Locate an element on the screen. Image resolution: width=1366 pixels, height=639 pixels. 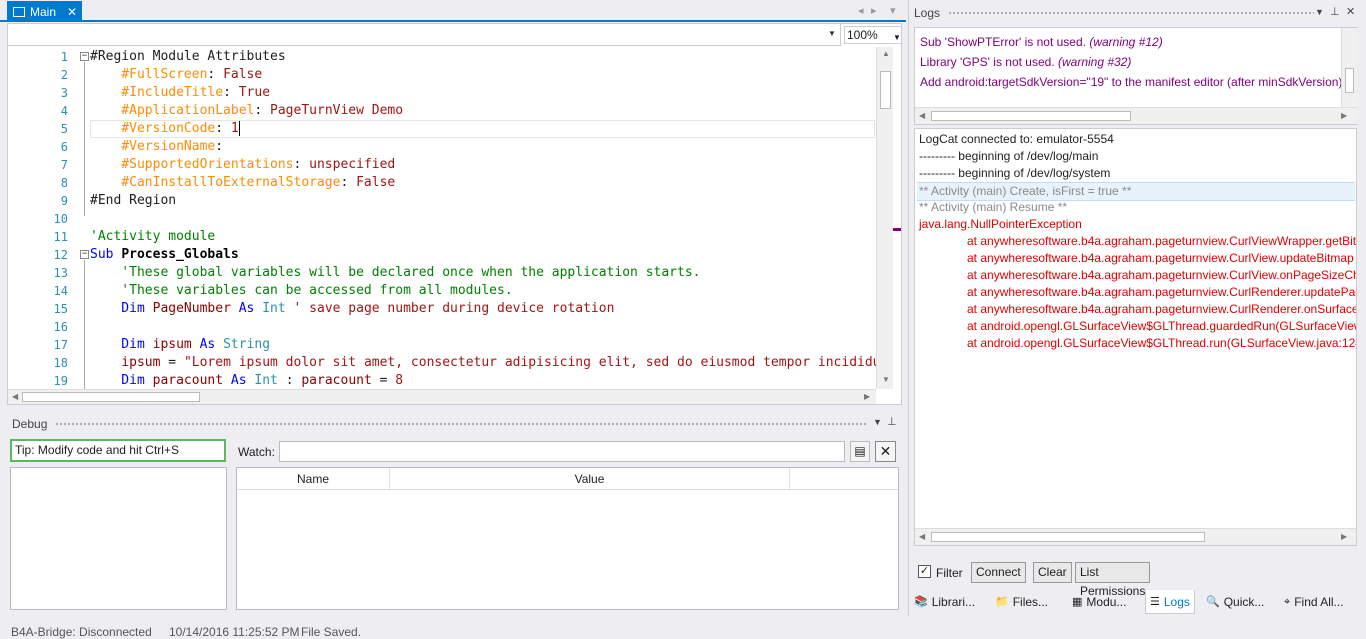
warnings-vertical-scrollbar is located at coordinates (1349, 67).